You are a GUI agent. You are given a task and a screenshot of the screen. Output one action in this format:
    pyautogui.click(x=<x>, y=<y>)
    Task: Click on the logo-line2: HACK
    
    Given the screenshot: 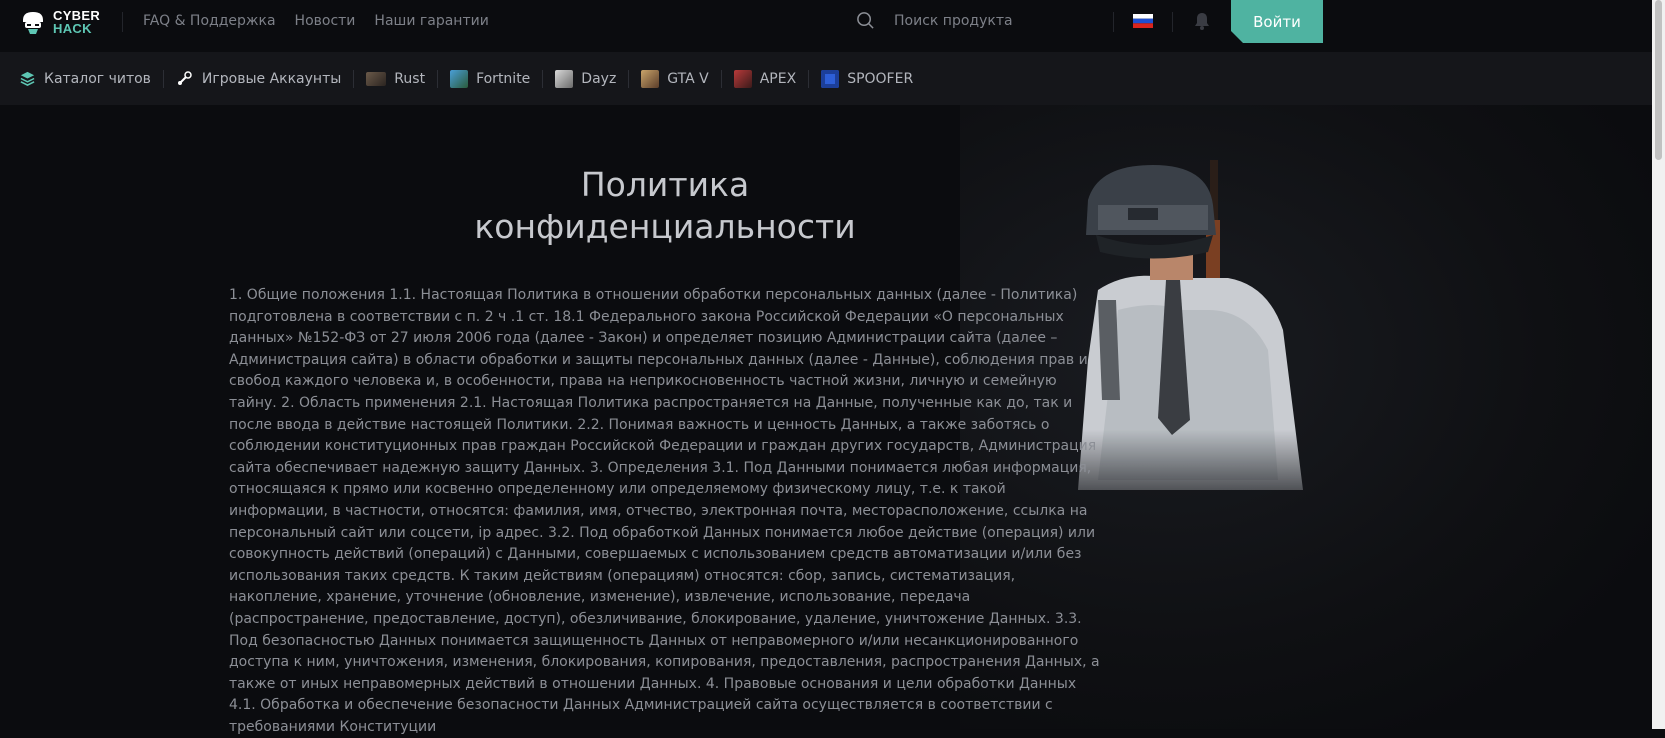 What is the action you would take?
    pyautogui.click(x=72, y=28)
    